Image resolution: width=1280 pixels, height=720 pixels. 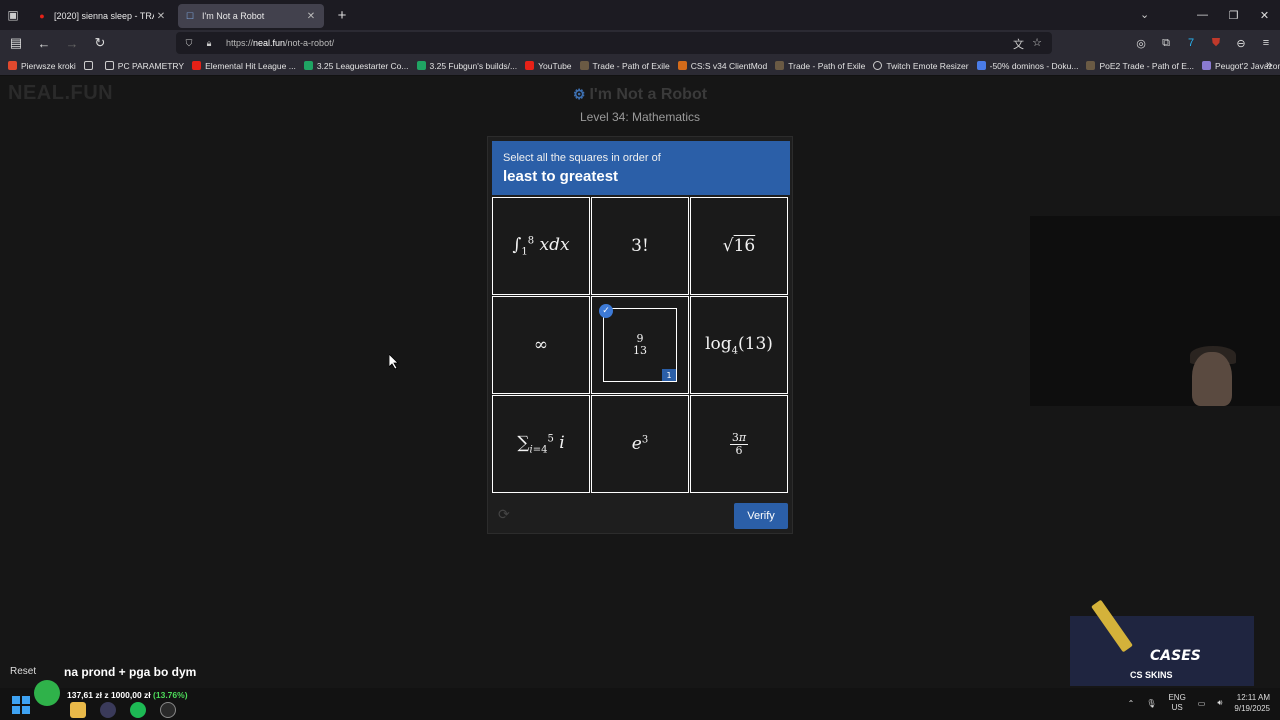 I want to click on donation-goal: 137,61 zł z 1000,00 zł (13.76%), so click(x=130, y=693).